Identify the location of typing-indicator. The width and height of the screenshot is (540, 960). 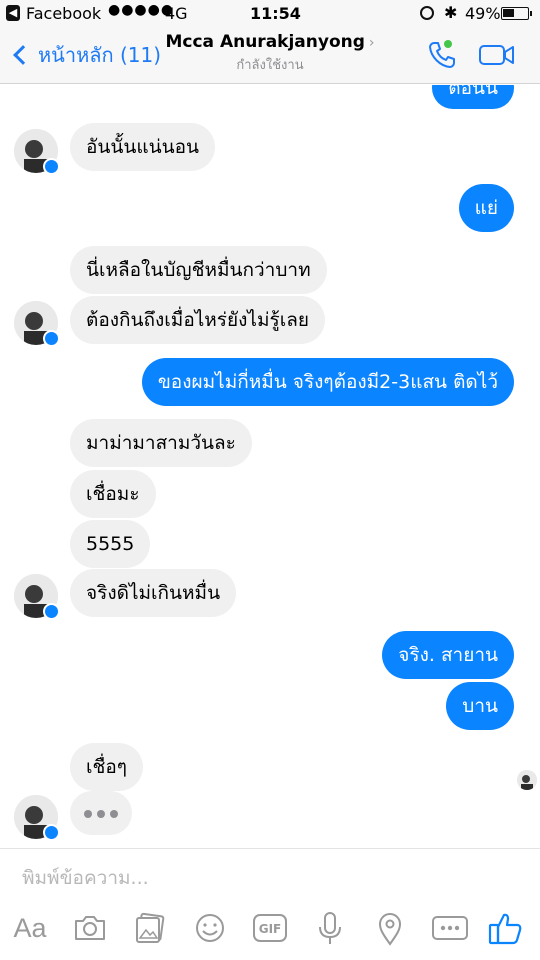
(101, 813).